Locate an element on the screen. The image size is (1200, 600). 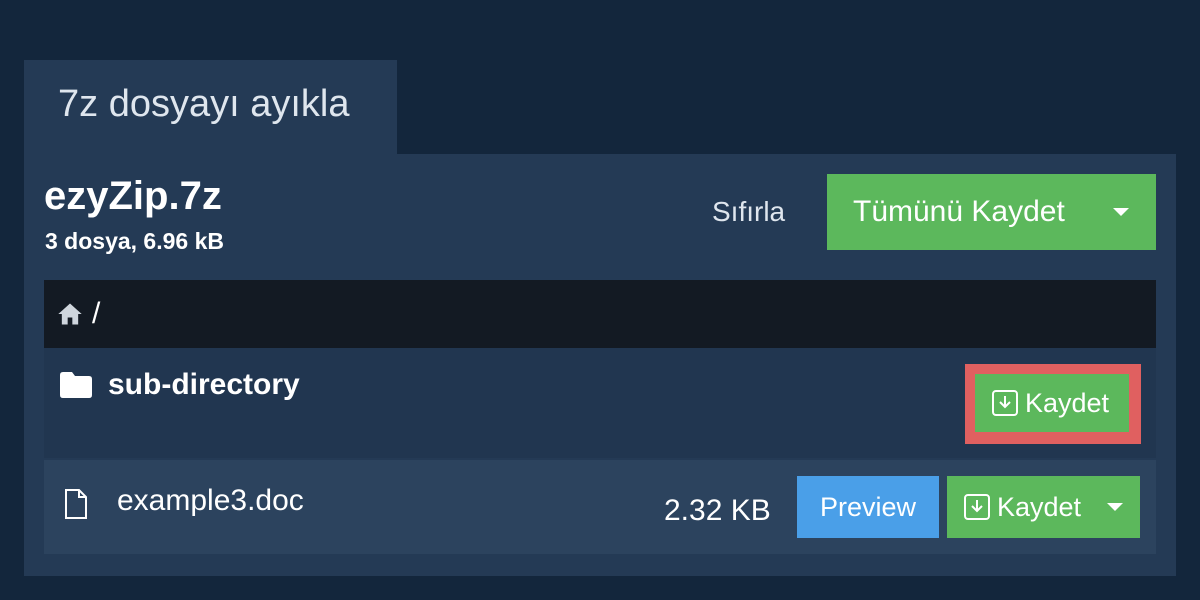
save-file-button: Kaydet is located at coordinates (1043, 507).